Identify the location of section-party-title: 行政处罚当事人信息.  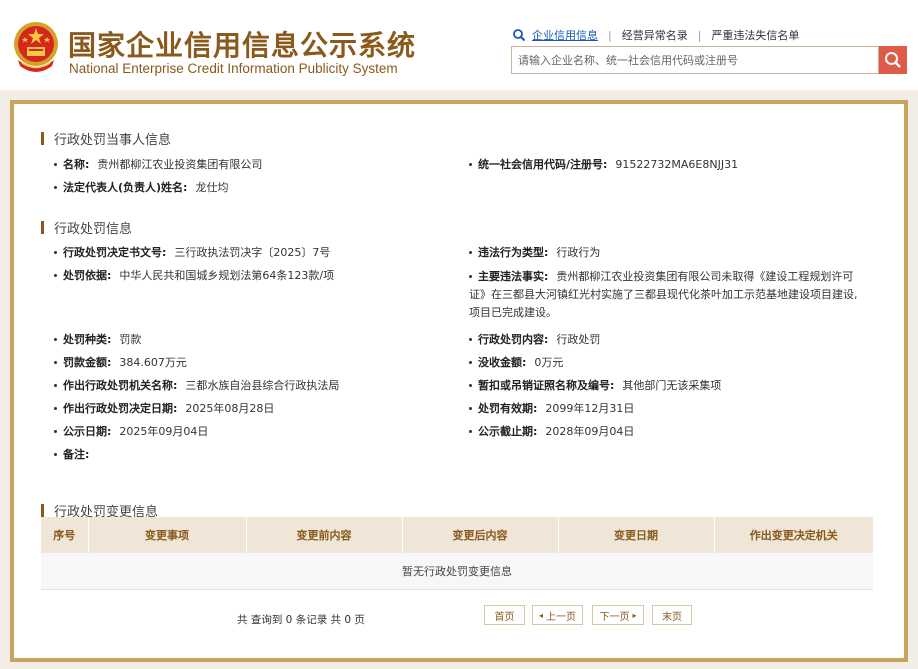
(106, 138).